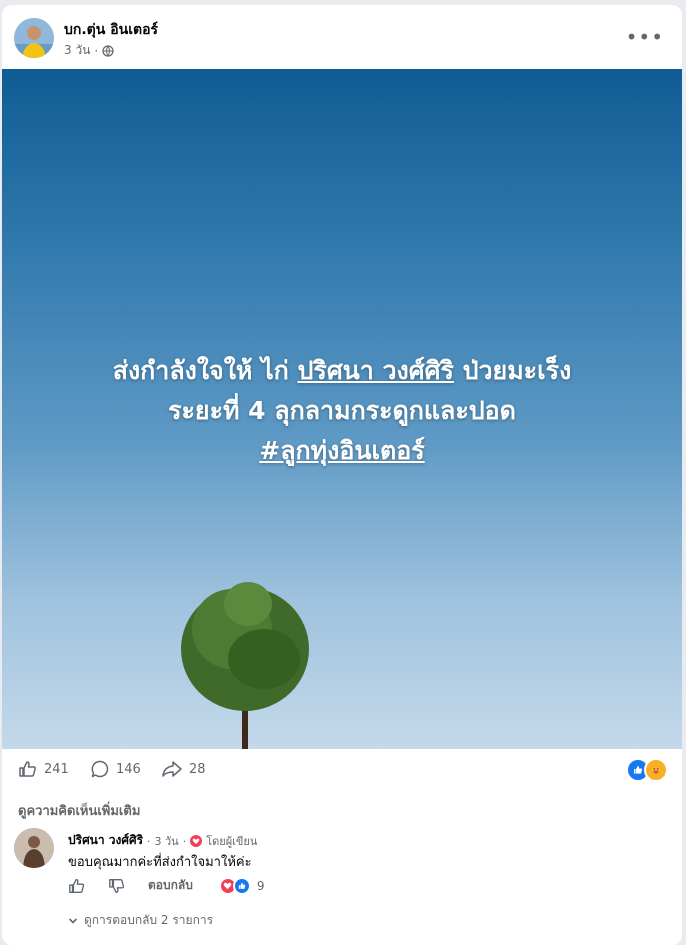 This screenshot has width=686, height=945. What do you see at coordinates (105, 840) in the screenshot?
I see `commenter-name: ปริศนา วงศ์ศิริ` at bounding box center [105, 840].